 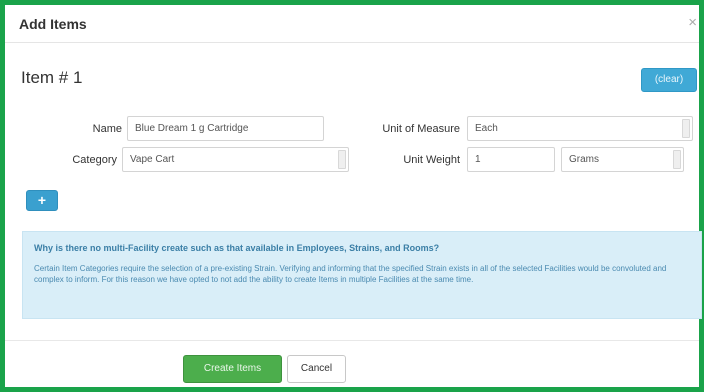 What do you see at coordinates (316, 369) in the screenshot?
I see `cancel-button: Cancel` at bounding box center [316, 369].